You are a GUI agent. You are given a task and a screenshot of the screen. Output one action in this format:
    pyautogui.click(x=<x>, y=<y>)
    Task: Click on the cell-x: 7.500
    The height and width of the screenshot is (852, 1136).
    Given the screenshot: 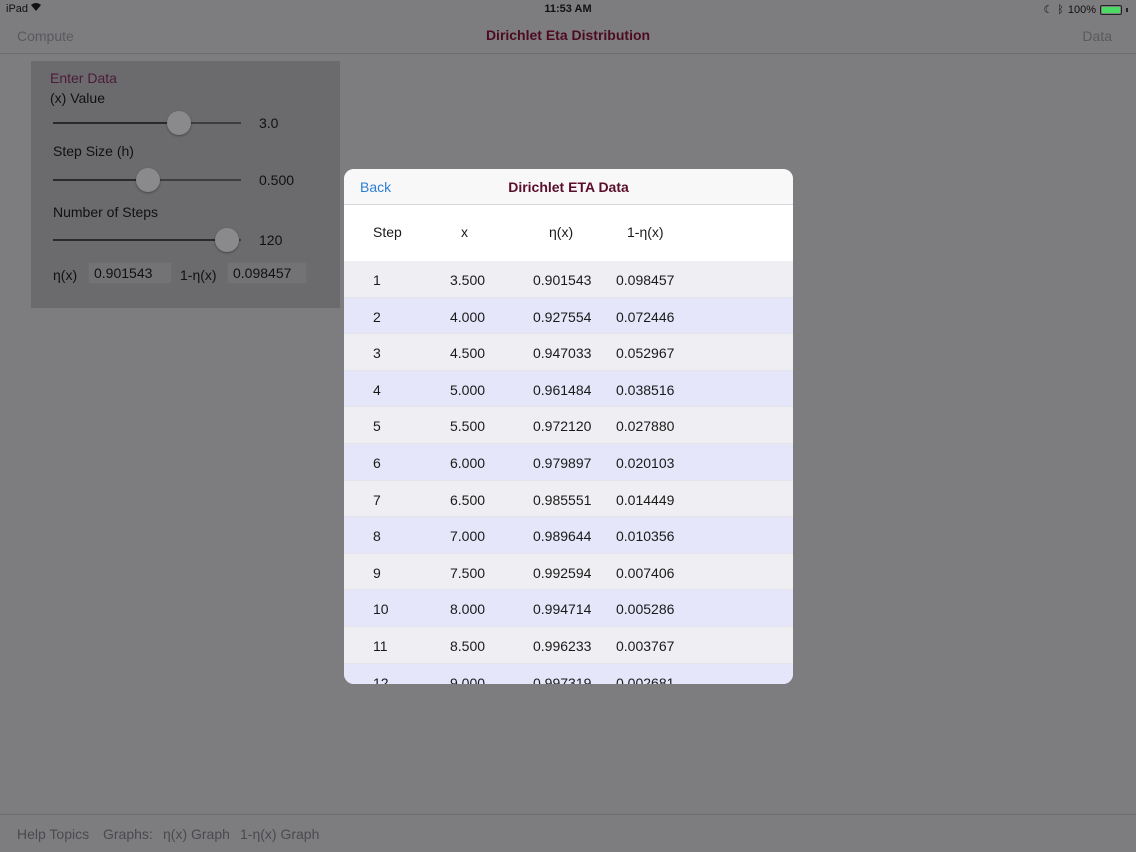 What is the action you would take?
    pyautogui.click(x=468, y=572)
    